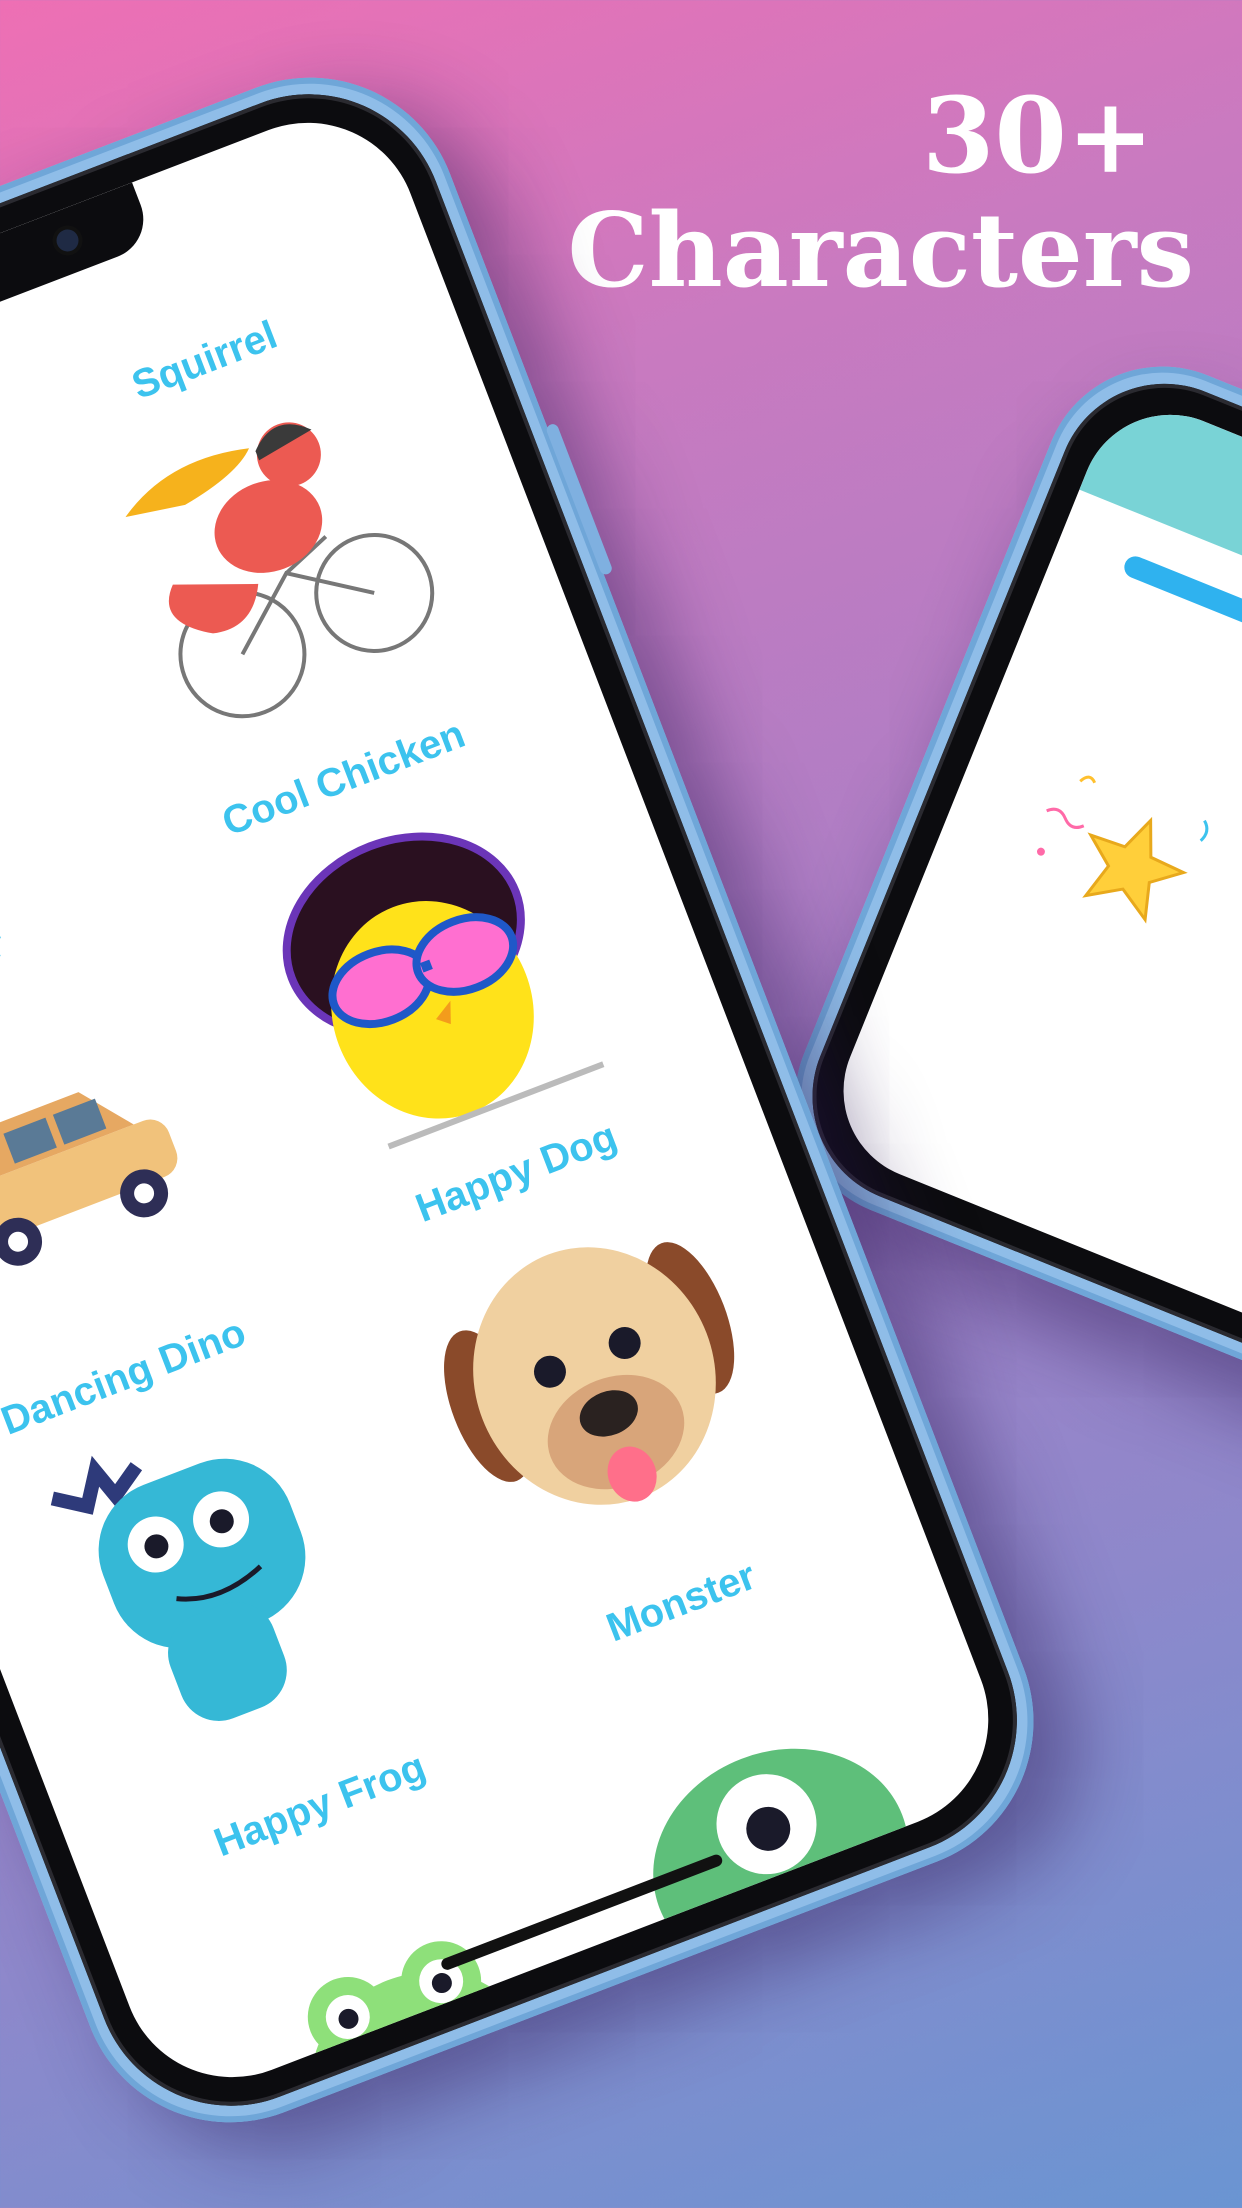  Describe the element at coordinates (178, 1588) in the screenshot. I see `dino-icon` at that location.